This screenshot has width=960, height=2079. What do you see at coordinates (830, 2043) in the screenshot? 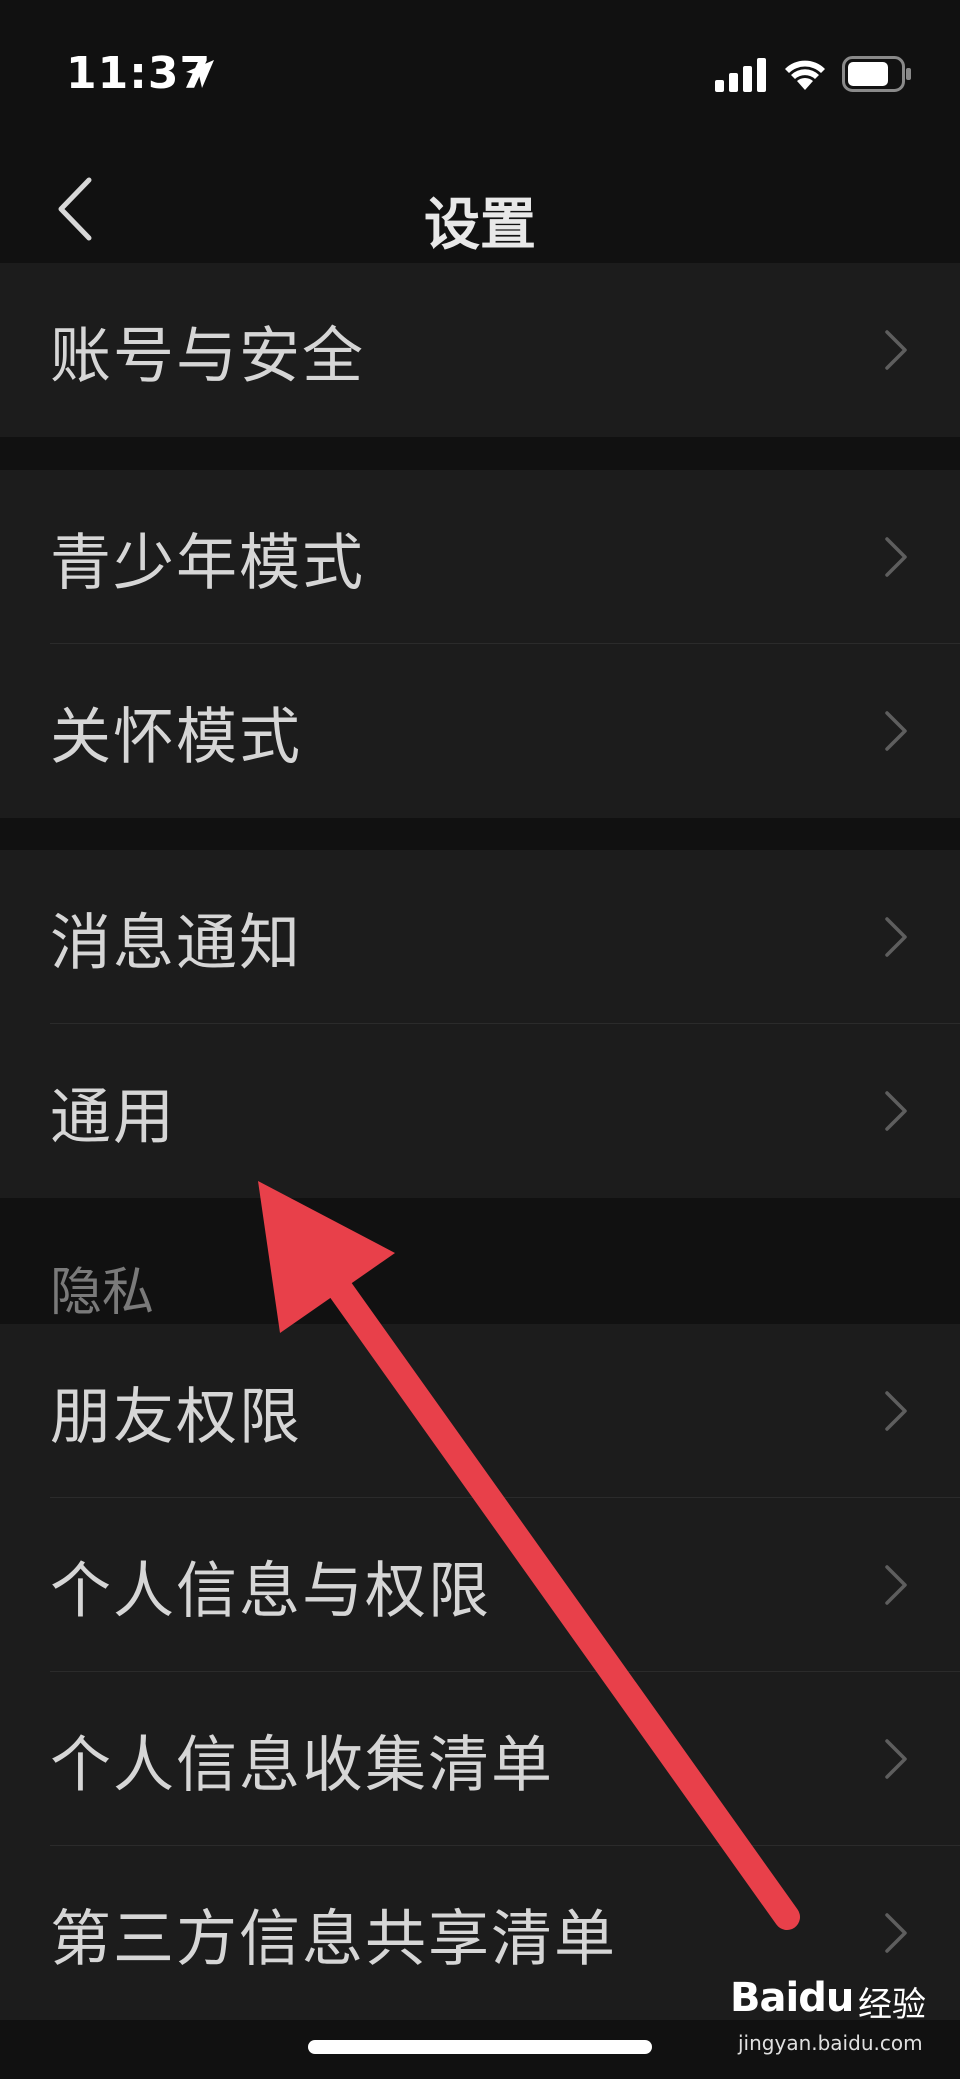
I see `watermark-url: jingyan.baidu.com` at bounding box center [830, 2043].